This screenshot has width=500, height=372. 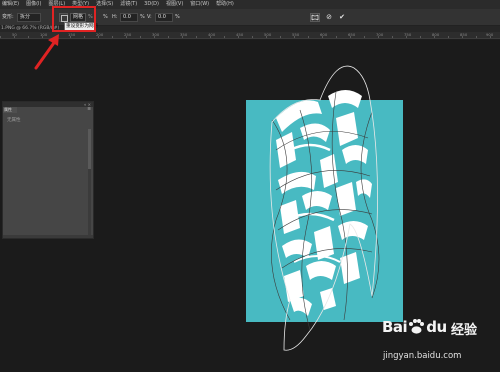 What do you see at coordinates (74, 19) in the screenshot?
I see `highlight-box` at bounding box center [74, 19].